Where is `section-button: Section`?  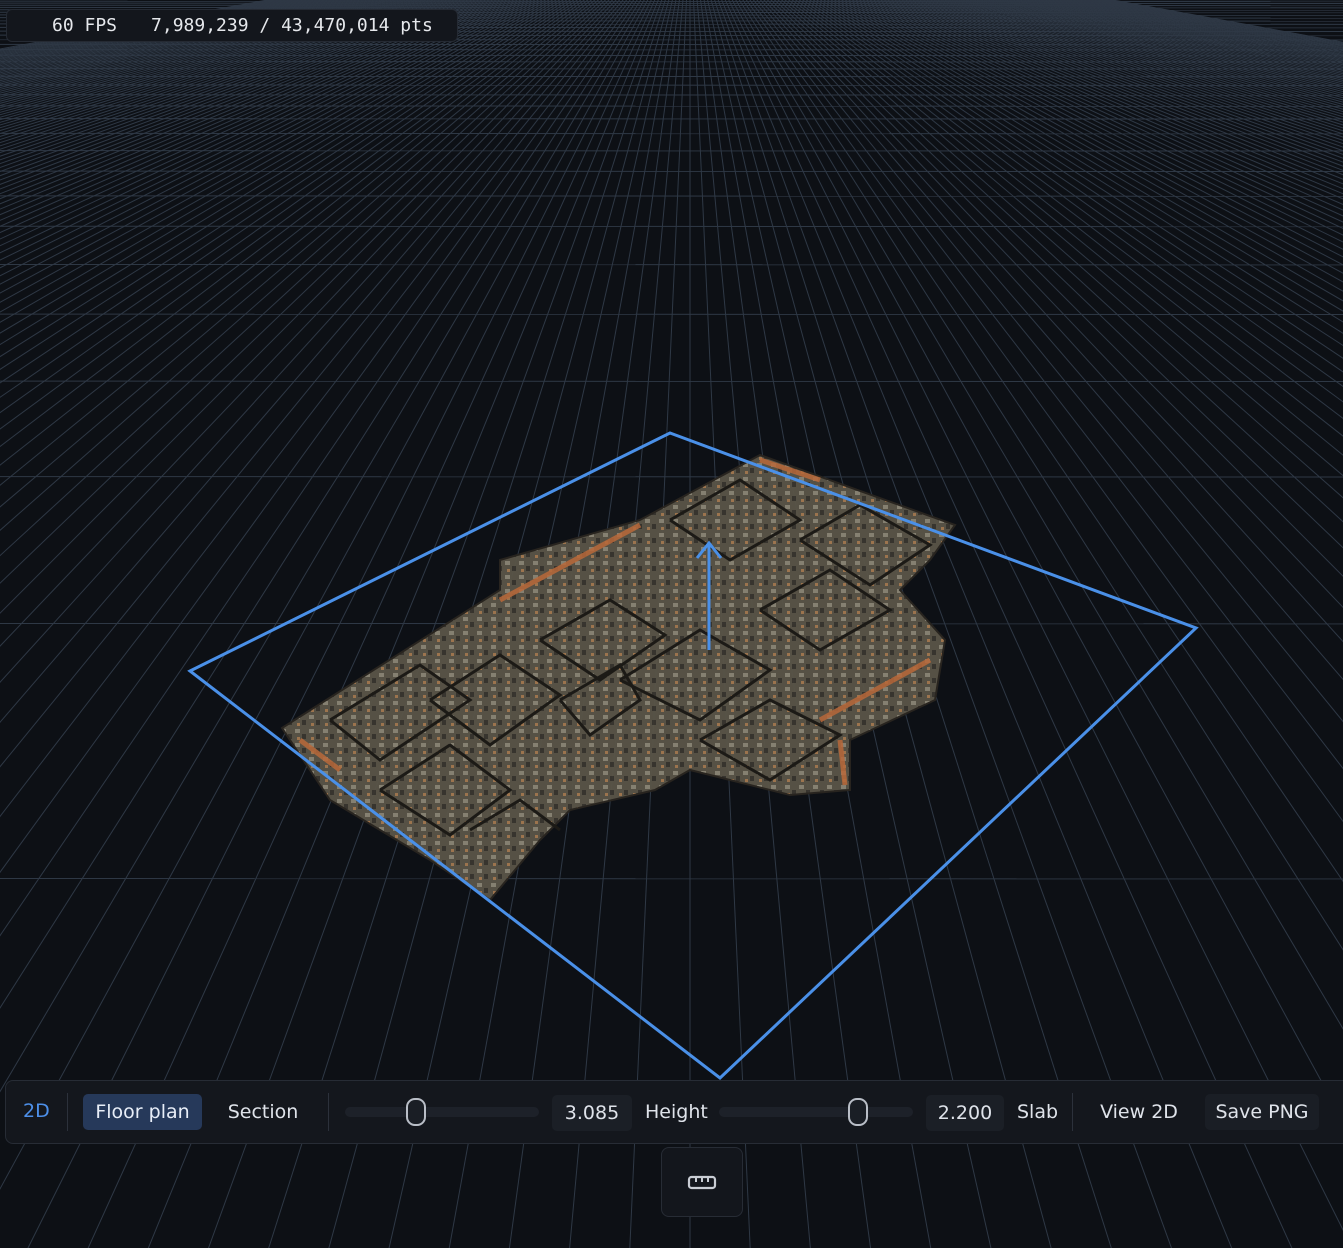
section-button: Section is located at coordinates (263, 1112).